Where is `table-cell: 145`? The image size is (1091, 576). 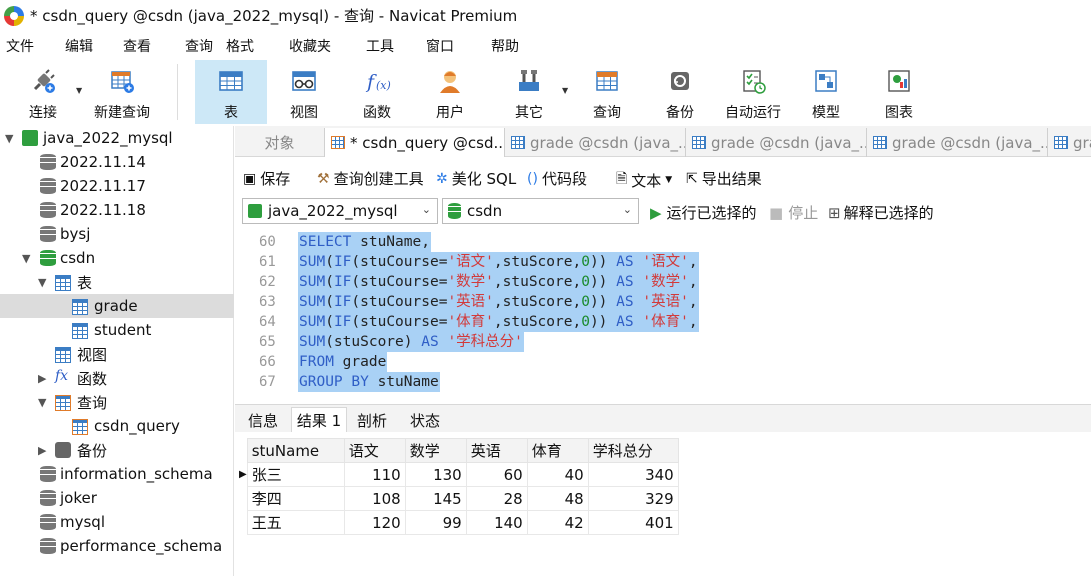 table-cell: 145 is located at coordinates (435, 498).